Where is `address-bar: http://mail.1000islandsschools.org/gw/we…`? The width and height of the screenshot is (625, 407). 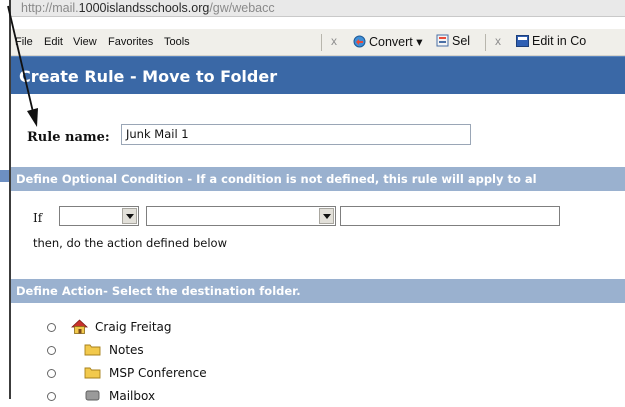 address-bar: http://mail.1000islandsschools.org/gw/we… is located at coordinates (318, 8).